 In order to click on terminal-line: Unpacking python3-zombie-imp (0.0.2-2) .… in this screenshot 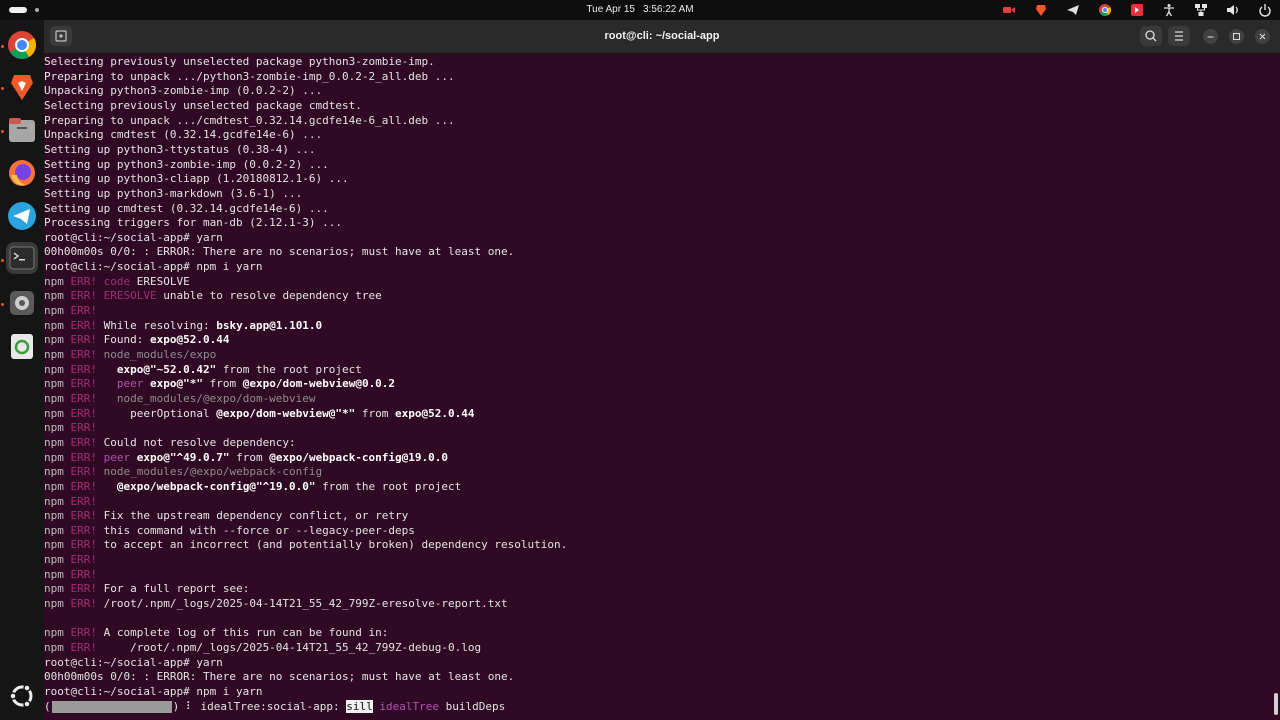, I will do `click(183, 91)`.